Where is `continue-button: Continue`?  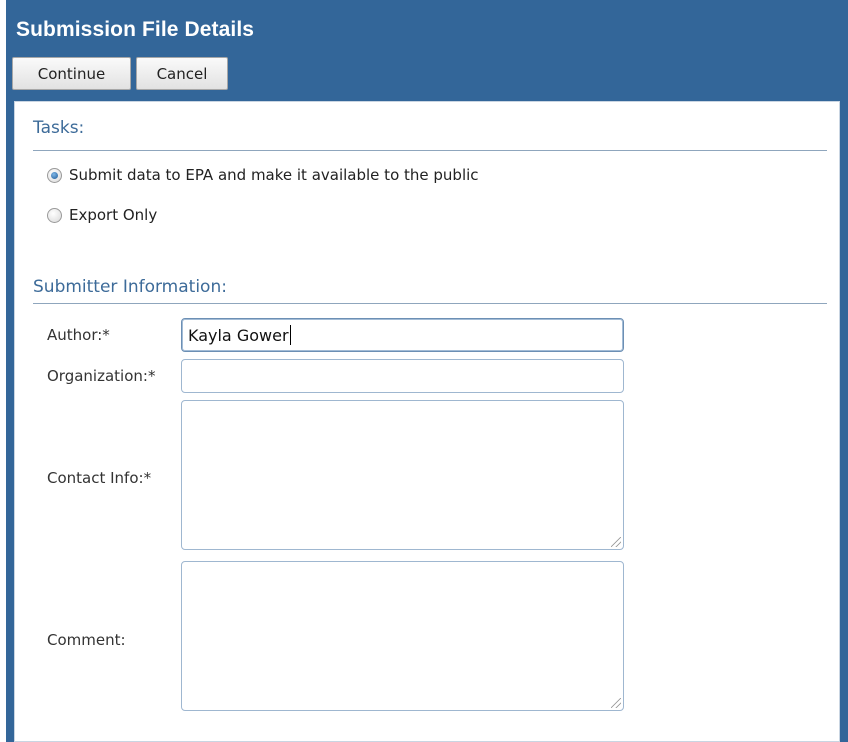
continue-button: Continue is located at coordinates (71, 73).